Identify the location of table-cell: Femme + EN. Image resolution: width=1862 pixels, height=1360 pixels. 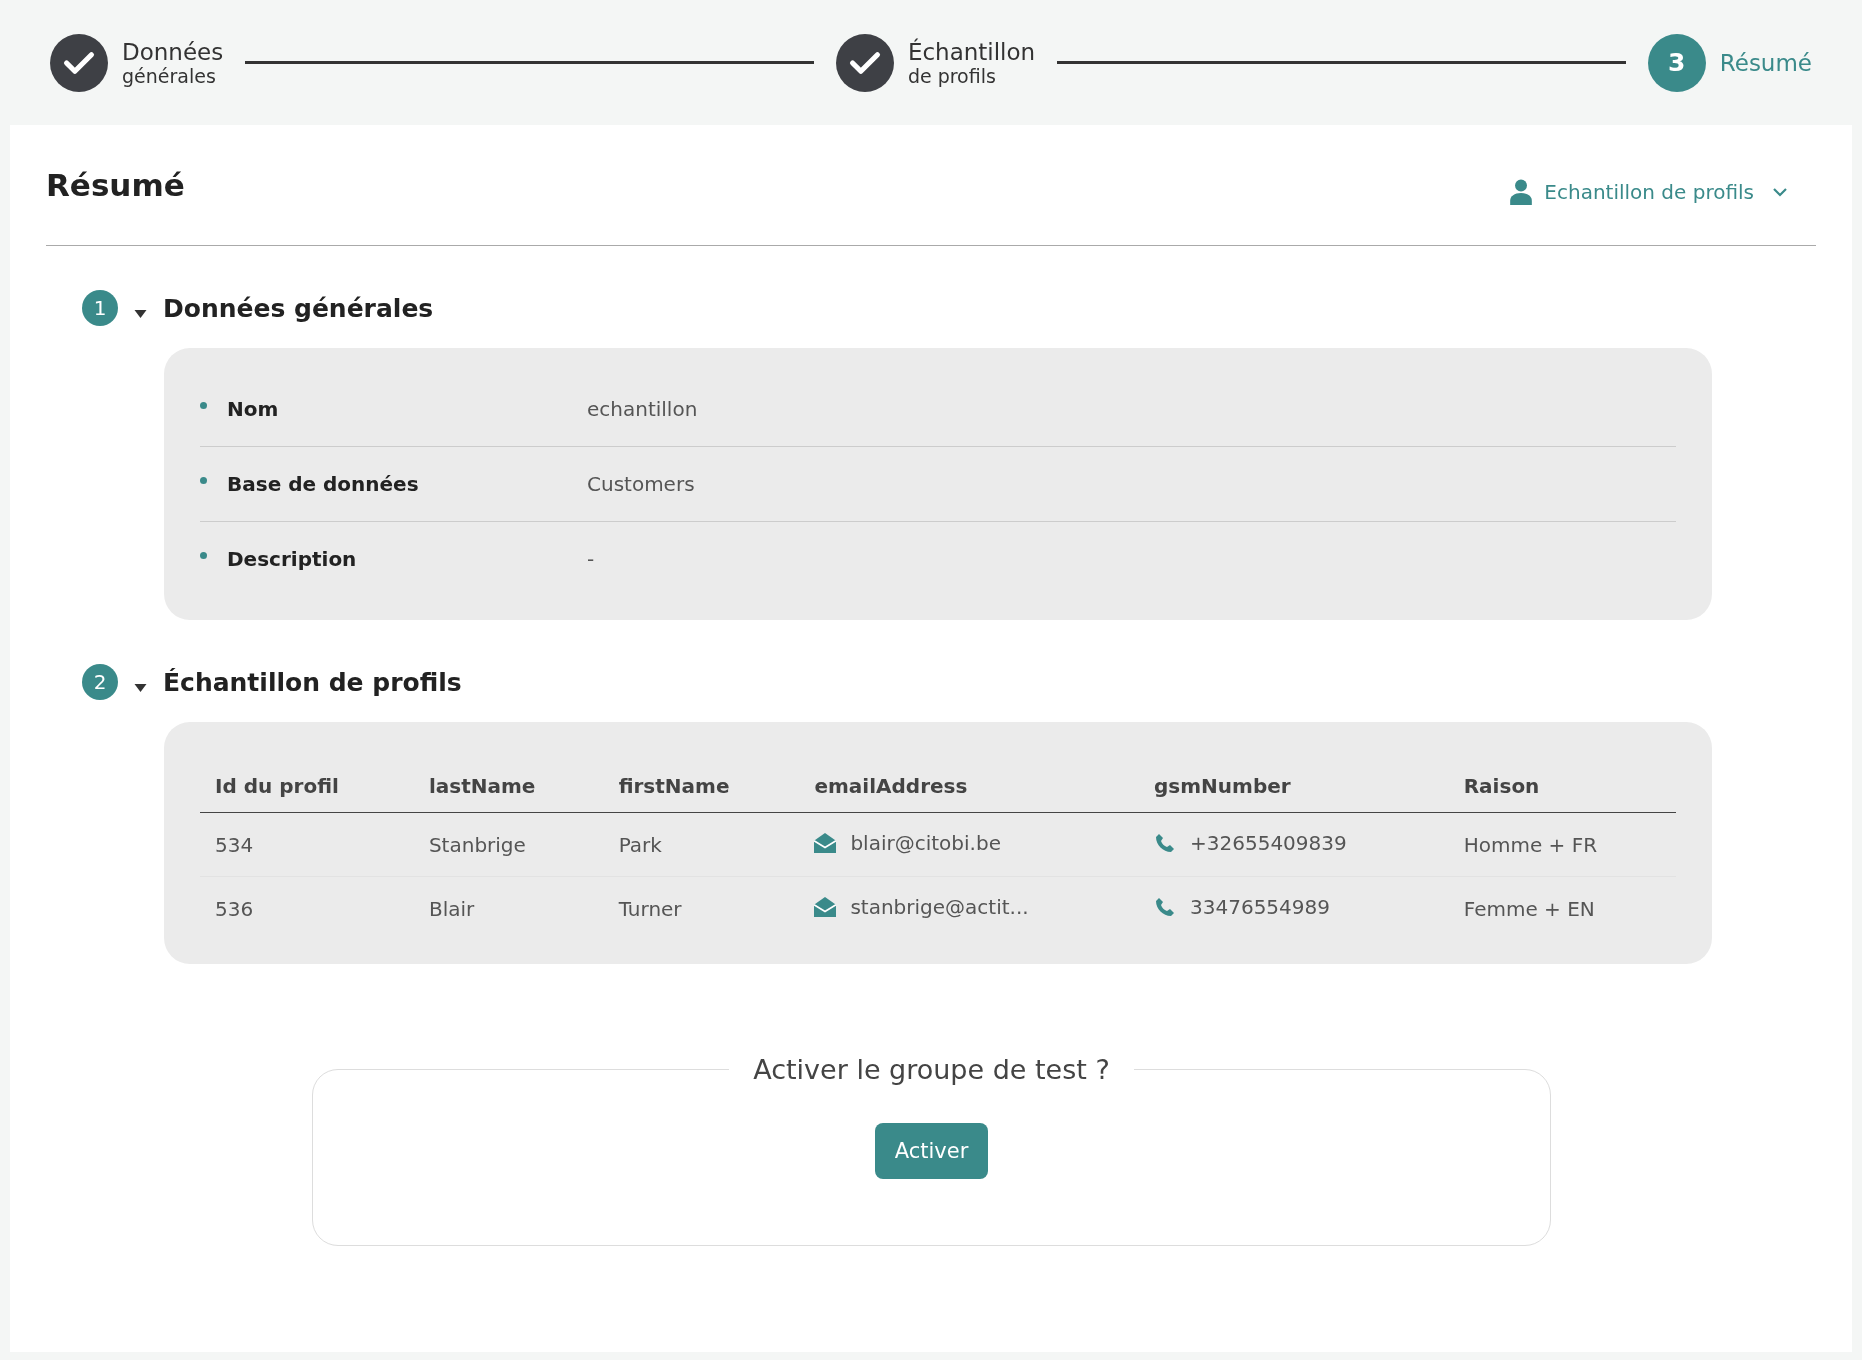
(1529, 908).